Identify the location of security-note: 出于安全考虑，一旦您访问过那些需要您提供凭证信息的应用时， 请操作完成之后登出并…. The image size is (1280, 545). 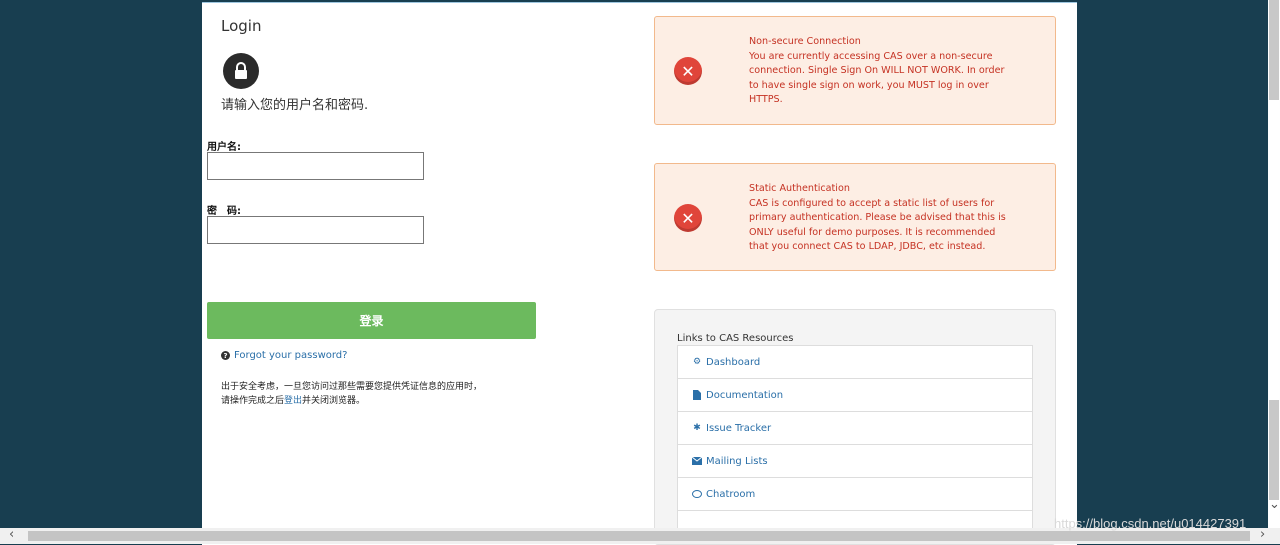
(351, 394).